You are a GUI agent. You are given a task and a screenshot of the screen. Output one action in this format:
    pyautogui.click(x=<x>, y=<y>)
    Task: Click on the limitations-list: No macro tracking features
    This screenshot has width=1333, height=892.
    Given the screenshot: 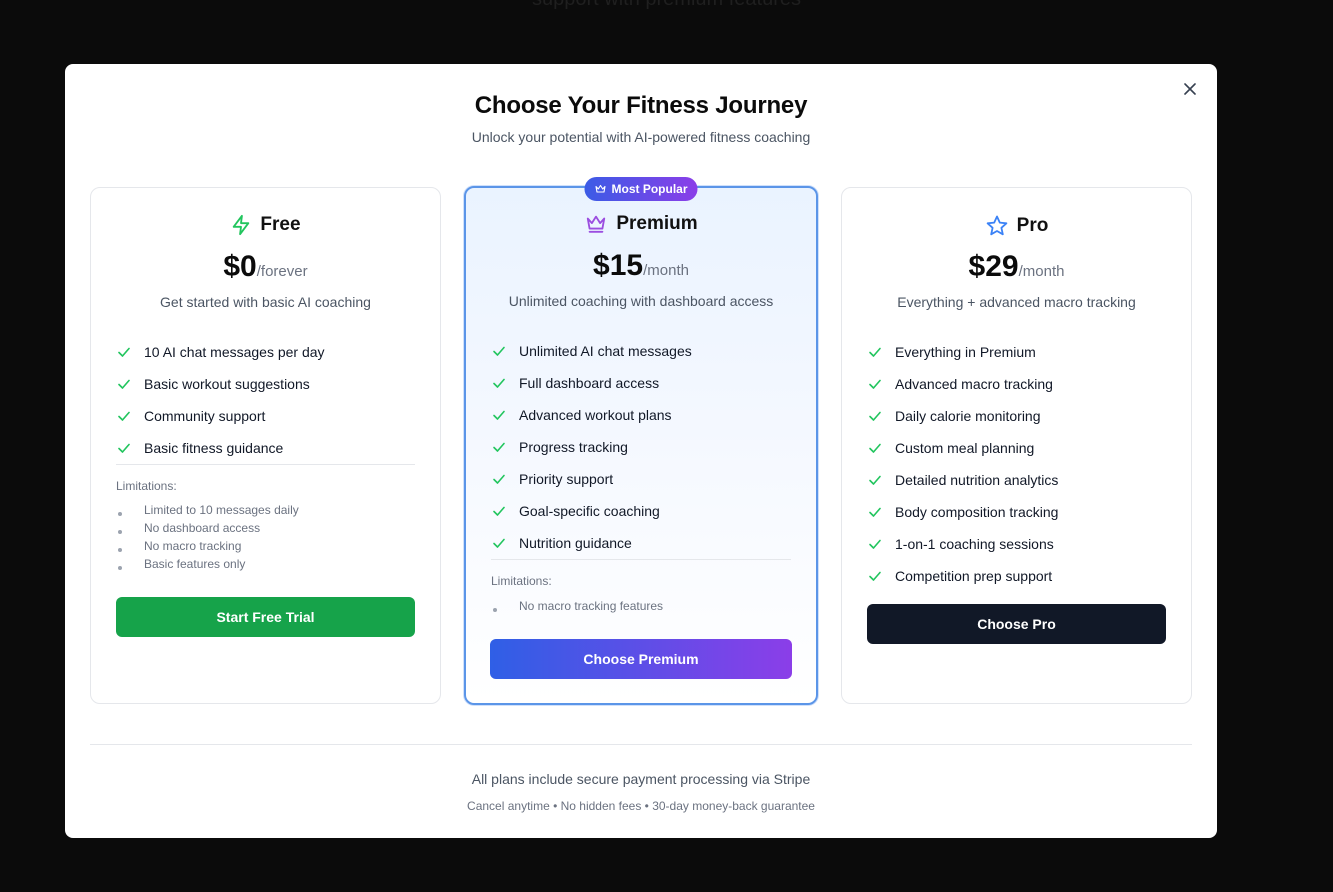 What is the action you would take?
    pyautogui.click(x=641, y=606)
    